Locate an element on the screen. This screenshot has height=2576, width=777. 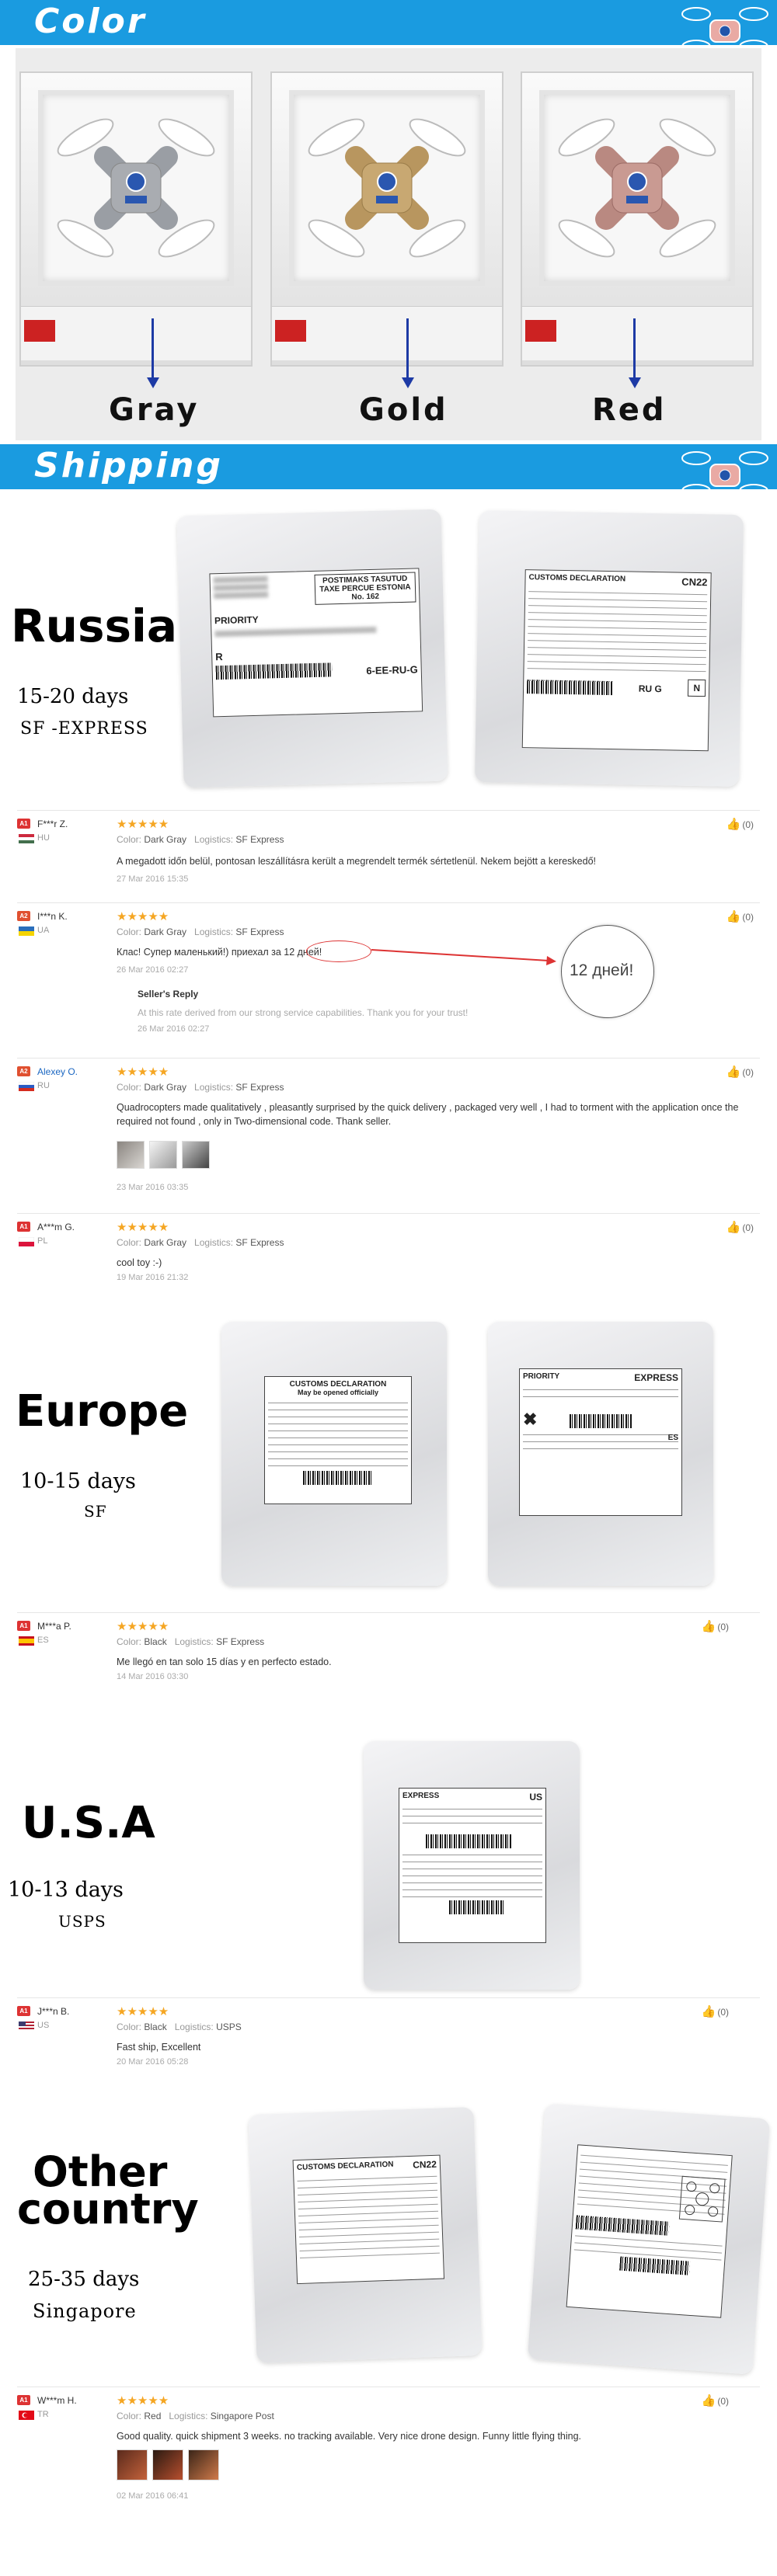
priority-label: PRIORITY is located at coordinates (236, 620).